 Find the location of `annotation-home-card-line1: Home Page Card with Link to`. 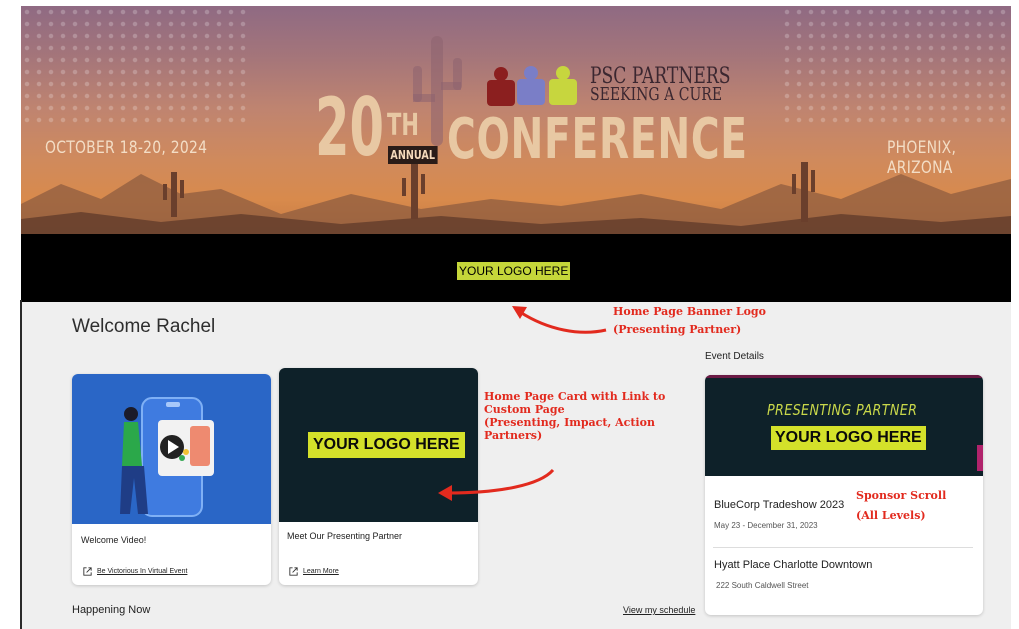

annotation-home-card-line1: Home Page Card with Link to is located at coordinates (575, 396).